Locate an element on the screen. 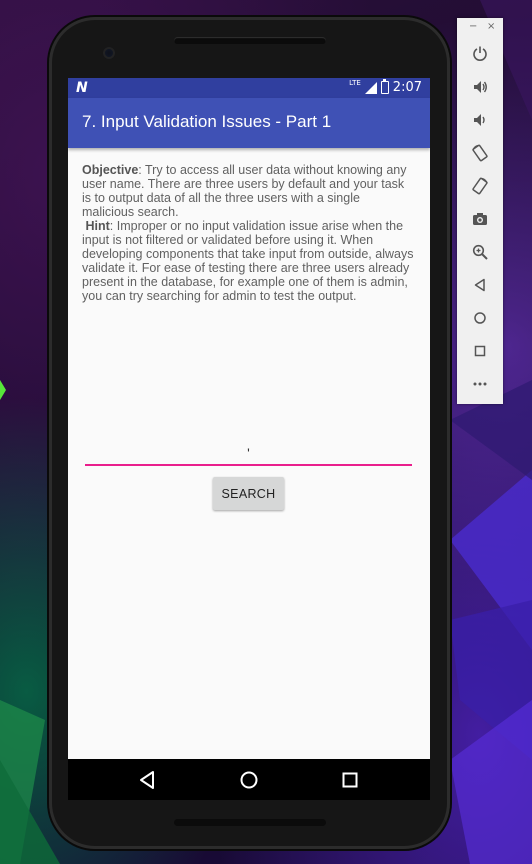  volume-up-icon is located at coordinates (480, 87).